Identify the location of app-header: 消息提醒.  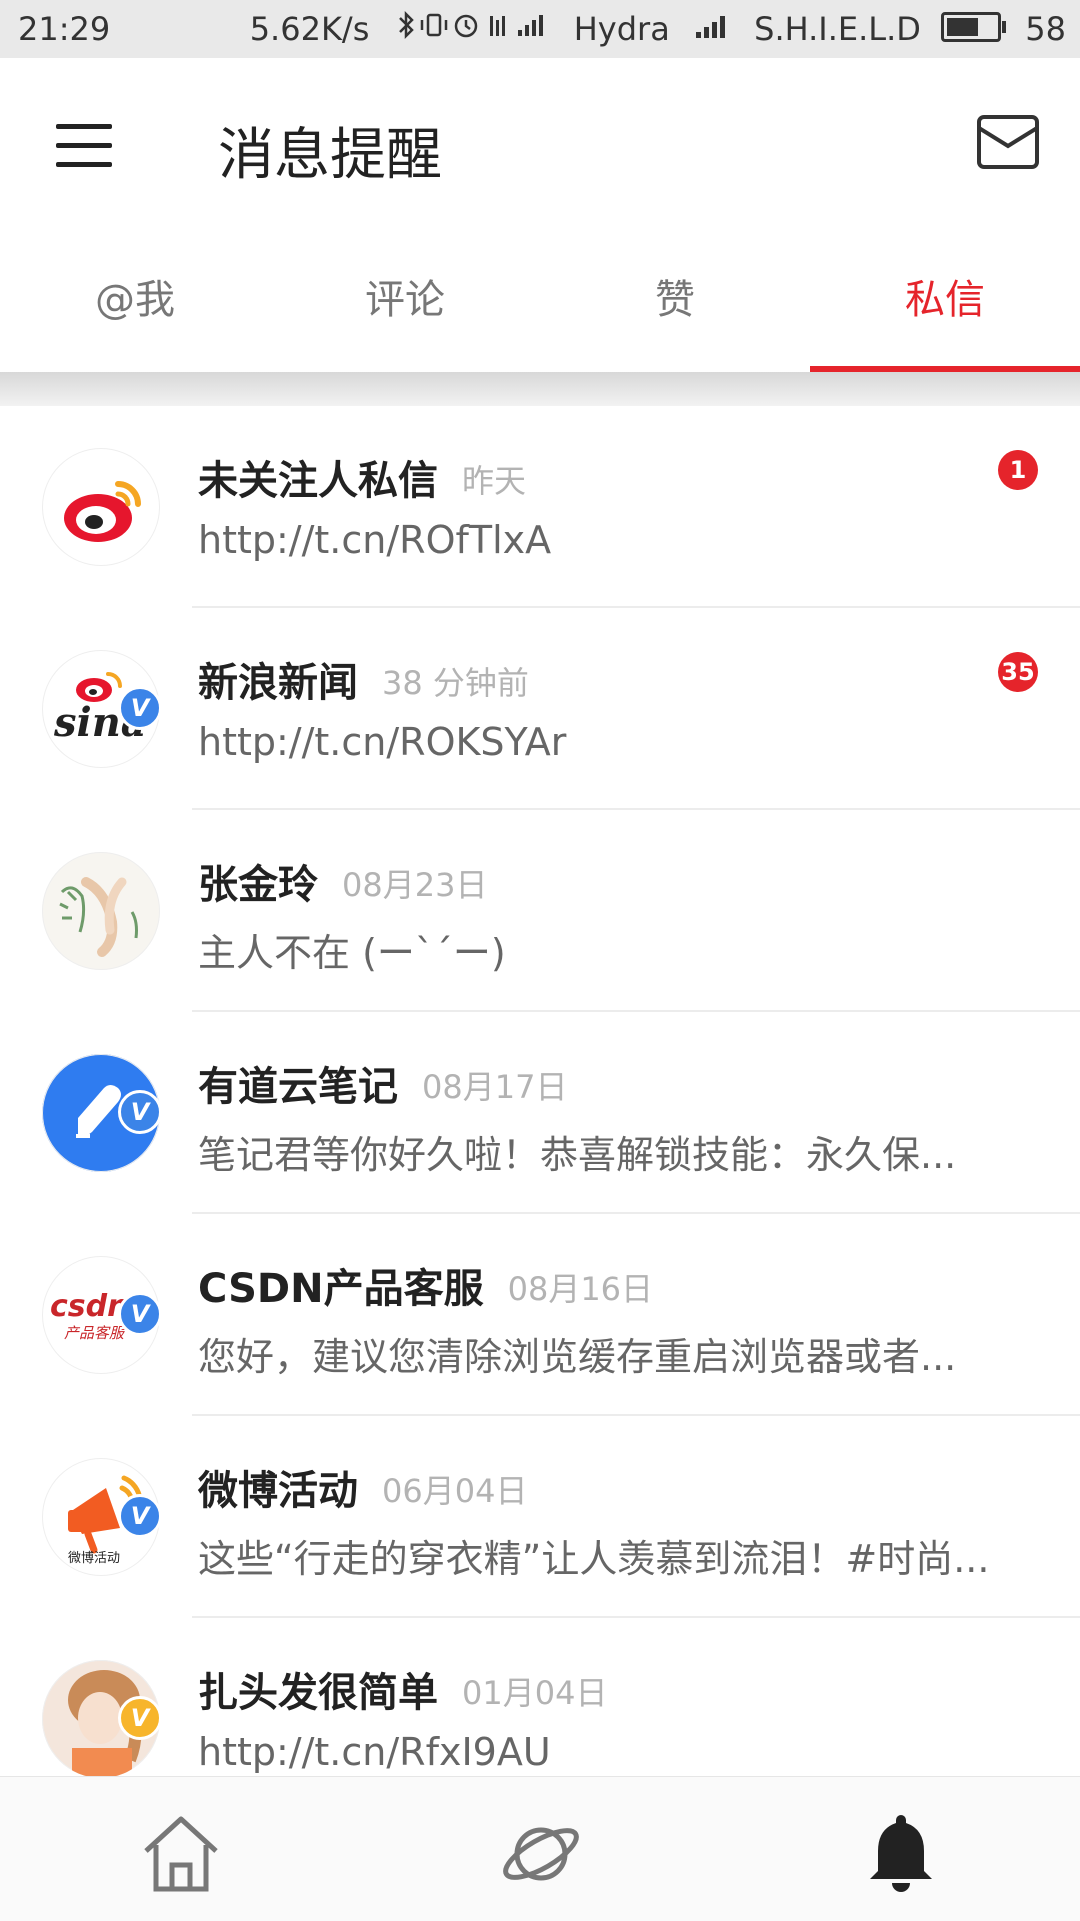
(540, 148).